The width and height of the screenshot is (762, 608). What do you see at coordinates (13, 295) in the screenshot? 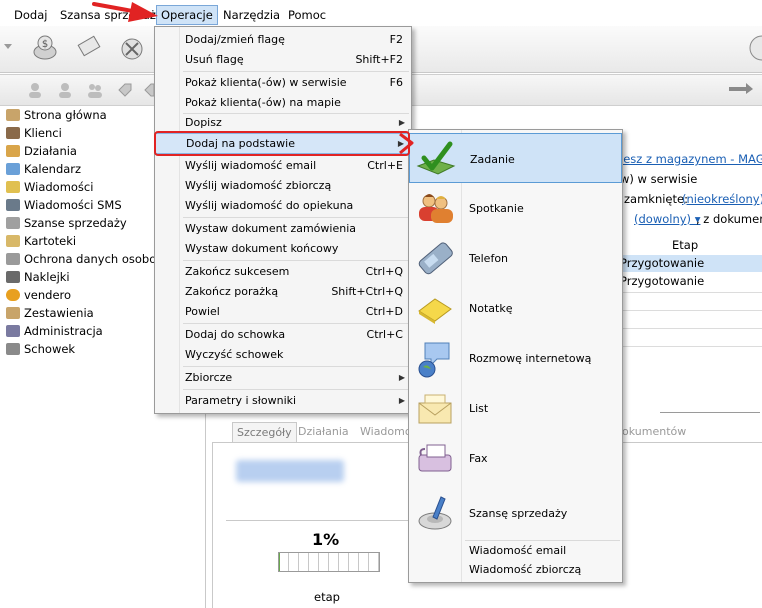
I see `vendero-icon` at bounding box center [13, 295].